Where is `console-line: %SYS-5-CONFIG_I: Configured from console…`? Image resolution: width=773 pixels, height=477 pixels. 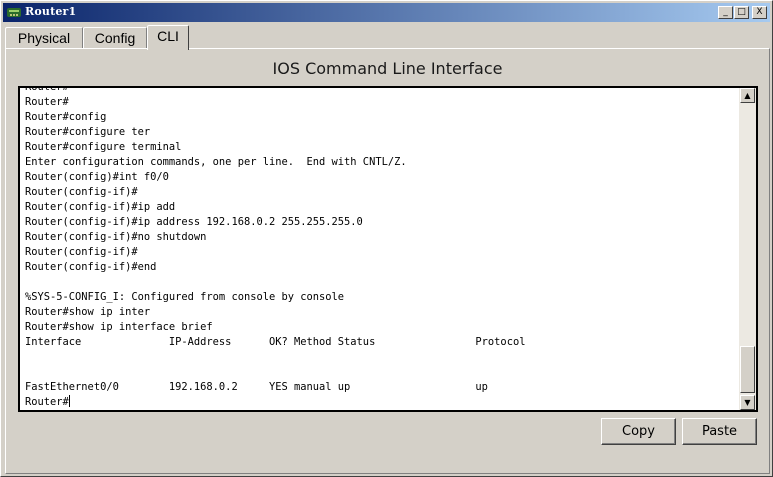
console-line: %SYS-5-CONFIG_I: Configured from console… is located at coordinates (185, 297).